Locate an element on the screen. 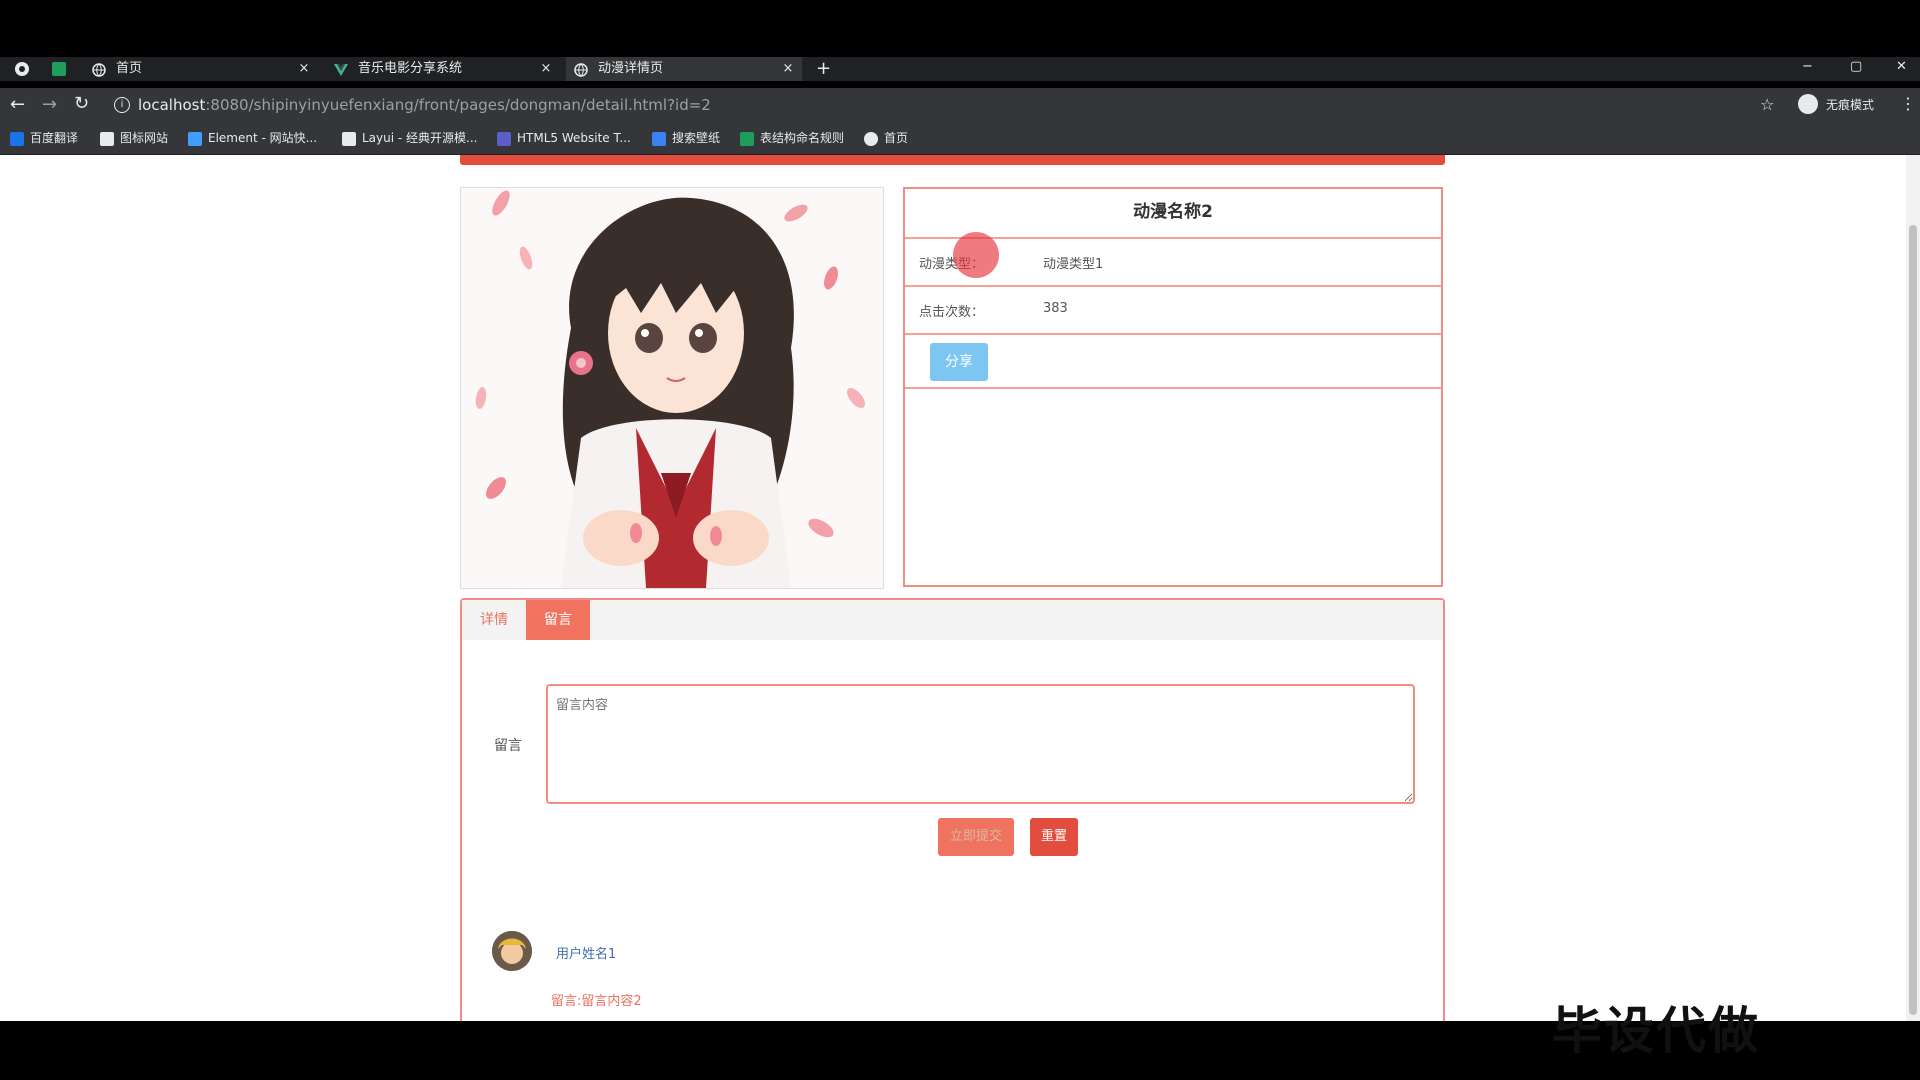  sheet-tab-icon is located at coordinates (59, 69).